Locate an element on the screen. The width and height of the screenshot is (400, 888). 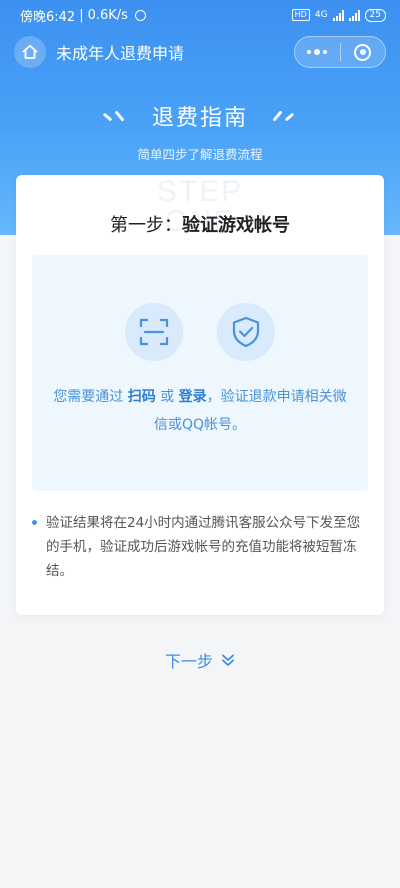
step-title: 第一步：验证游戏帐号 is located at coordinates (200, 224).